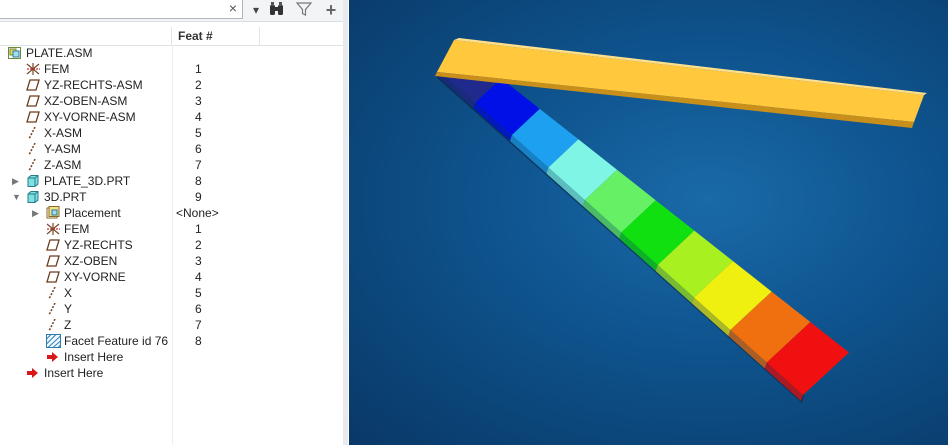  What do you see at coordinates (63, 133) in the screenshot?
I see `tree-row-label: X-ASM` at bounding box center [63, 133].